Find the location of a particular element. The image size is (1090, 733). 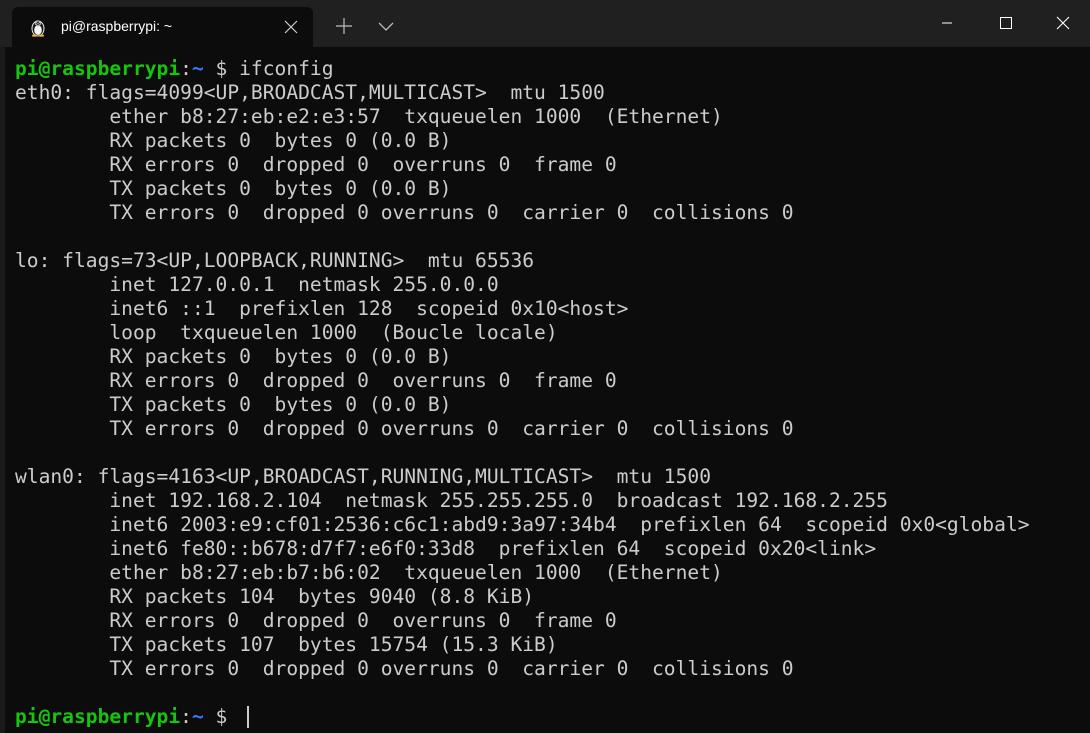

output-line: loop txqueuelen 1000 (Boucle locale) is located at coordinates (286, 332).